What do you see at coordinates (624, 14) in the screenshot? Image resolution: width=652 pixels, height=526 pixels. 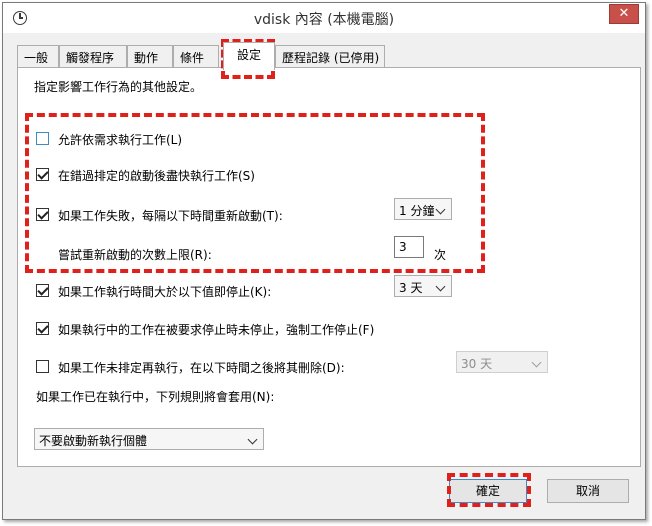 I see `close-button: ✕` at bounding box center [624, 14].